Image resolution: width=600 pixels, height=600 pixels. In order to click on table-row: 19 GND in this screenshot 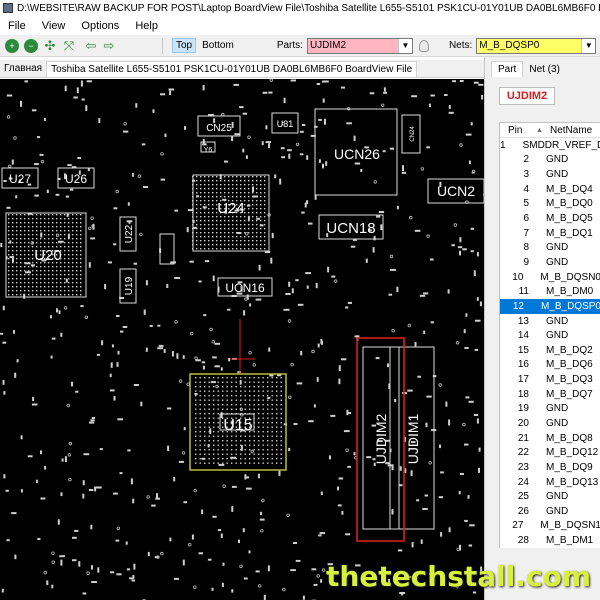, I will do `click(550, 409)`.